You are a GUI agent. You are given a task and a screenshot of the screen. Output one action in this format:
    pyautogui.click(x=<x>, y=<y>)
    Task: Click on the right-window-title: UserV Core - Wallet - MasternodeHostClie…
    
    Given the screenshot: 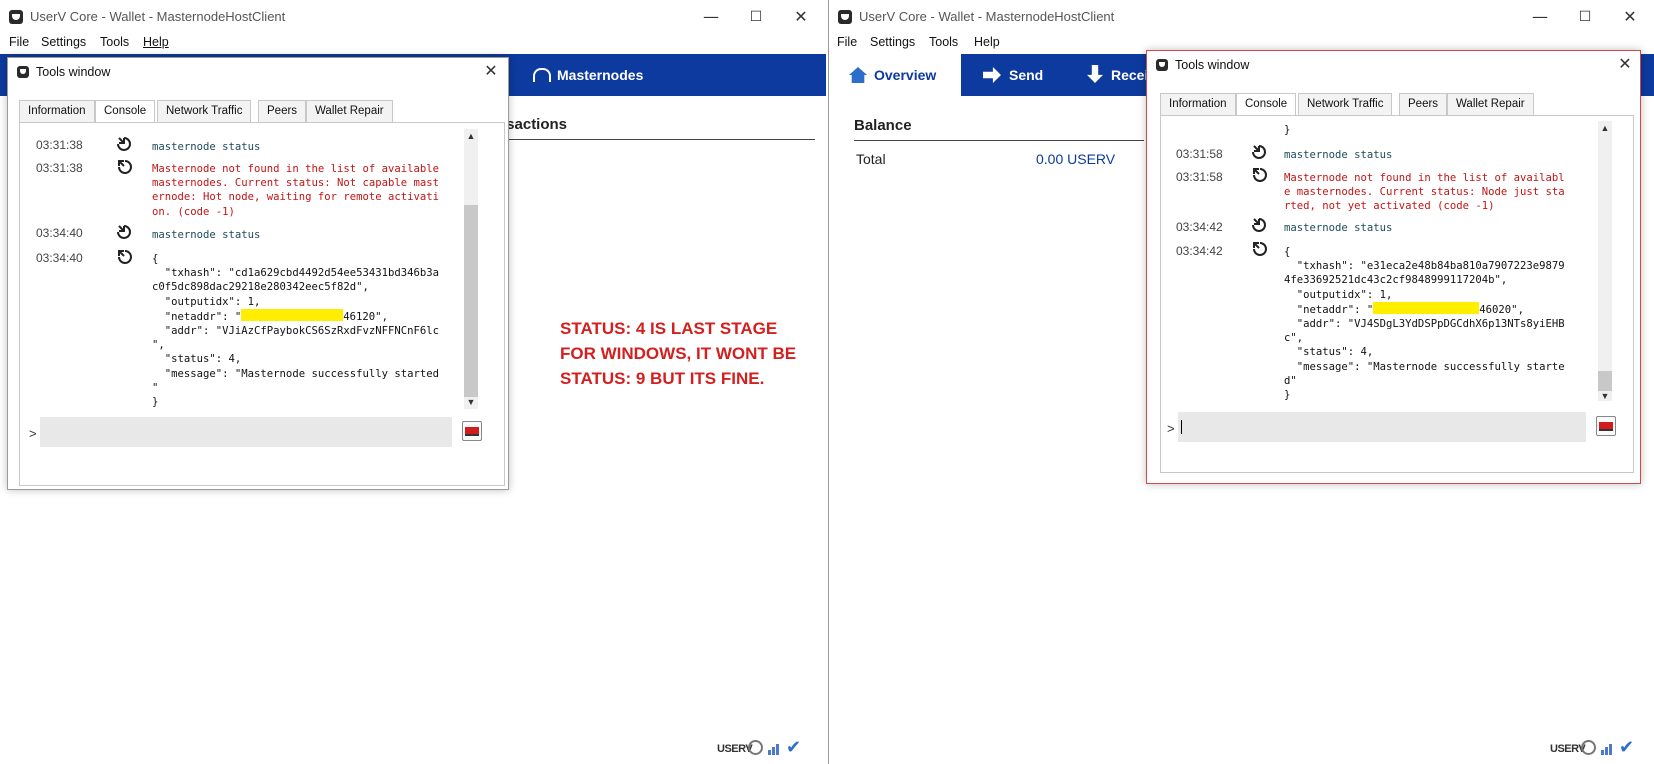 What is the action you would take?
    pyautogui.click(x=987, y=16)
    